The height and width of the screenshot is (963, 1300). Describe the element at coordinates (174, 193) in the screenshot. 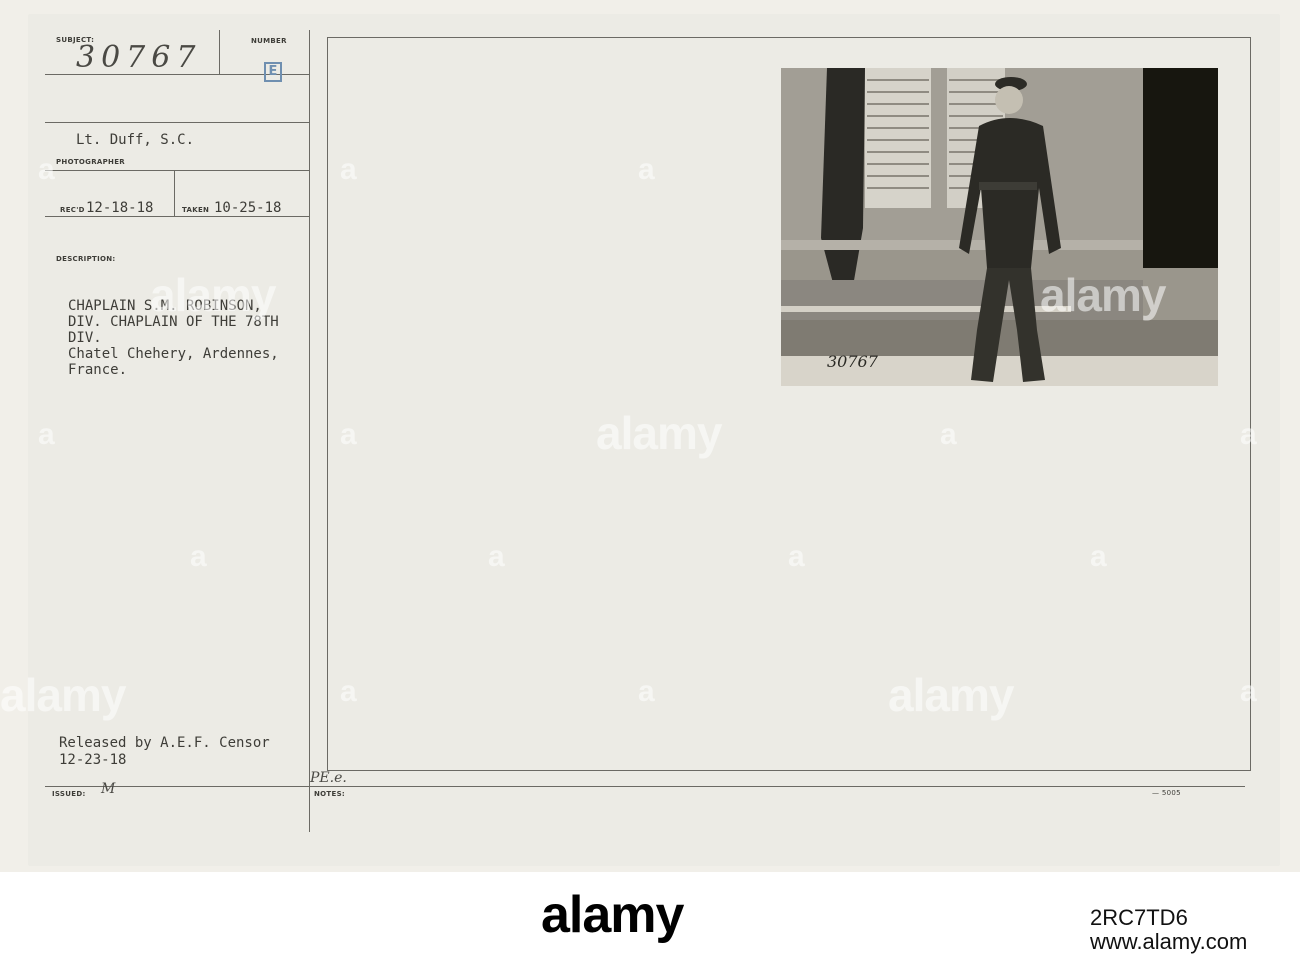

I see `rule-dates-divider` at that location.